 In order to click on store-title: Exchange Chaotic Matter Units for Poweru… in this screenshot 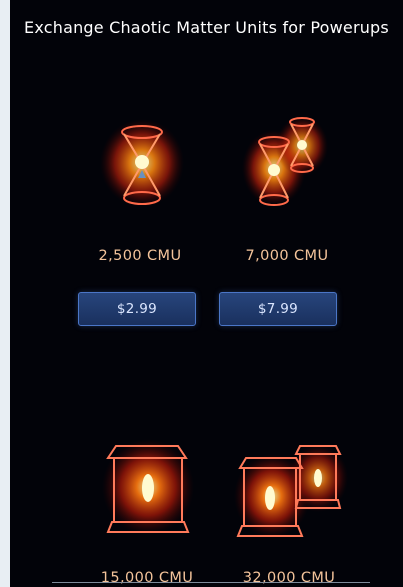, I will do `click(206, 27)`.